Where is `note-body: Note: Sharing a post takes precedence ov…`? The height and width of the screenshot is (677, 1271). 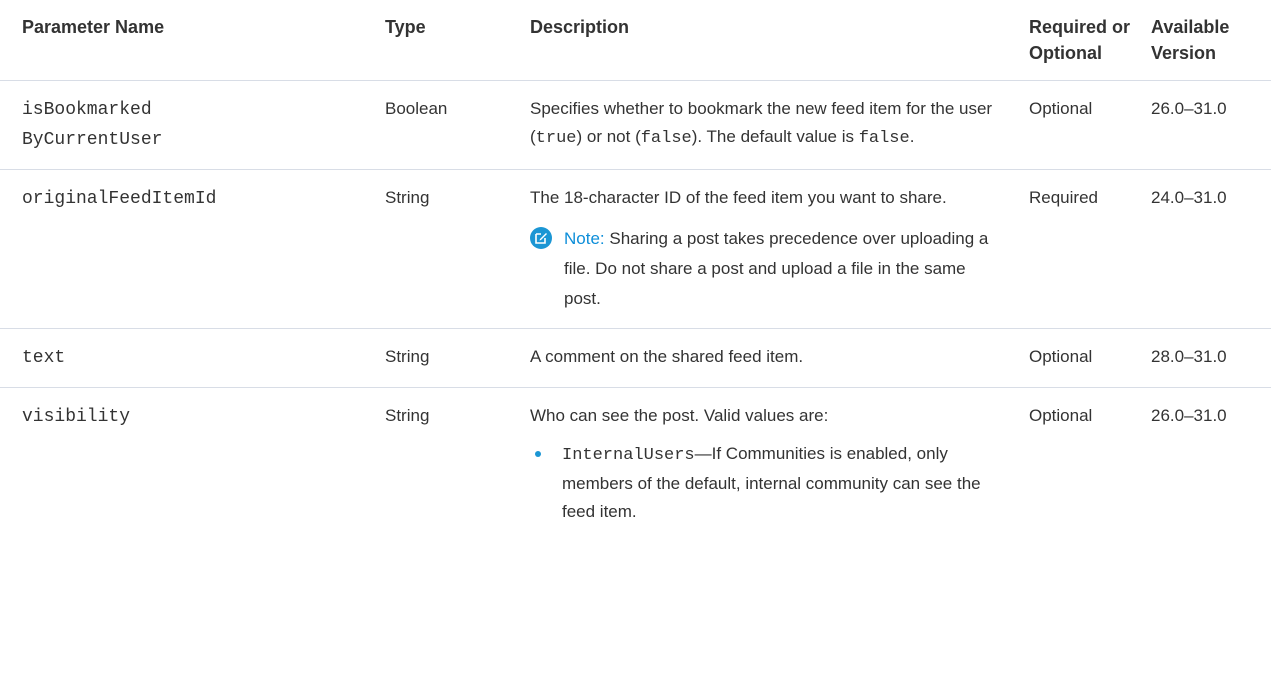
note-body: Note: Sharing a post takes precedence ov… is located at coordinates (785, 269).